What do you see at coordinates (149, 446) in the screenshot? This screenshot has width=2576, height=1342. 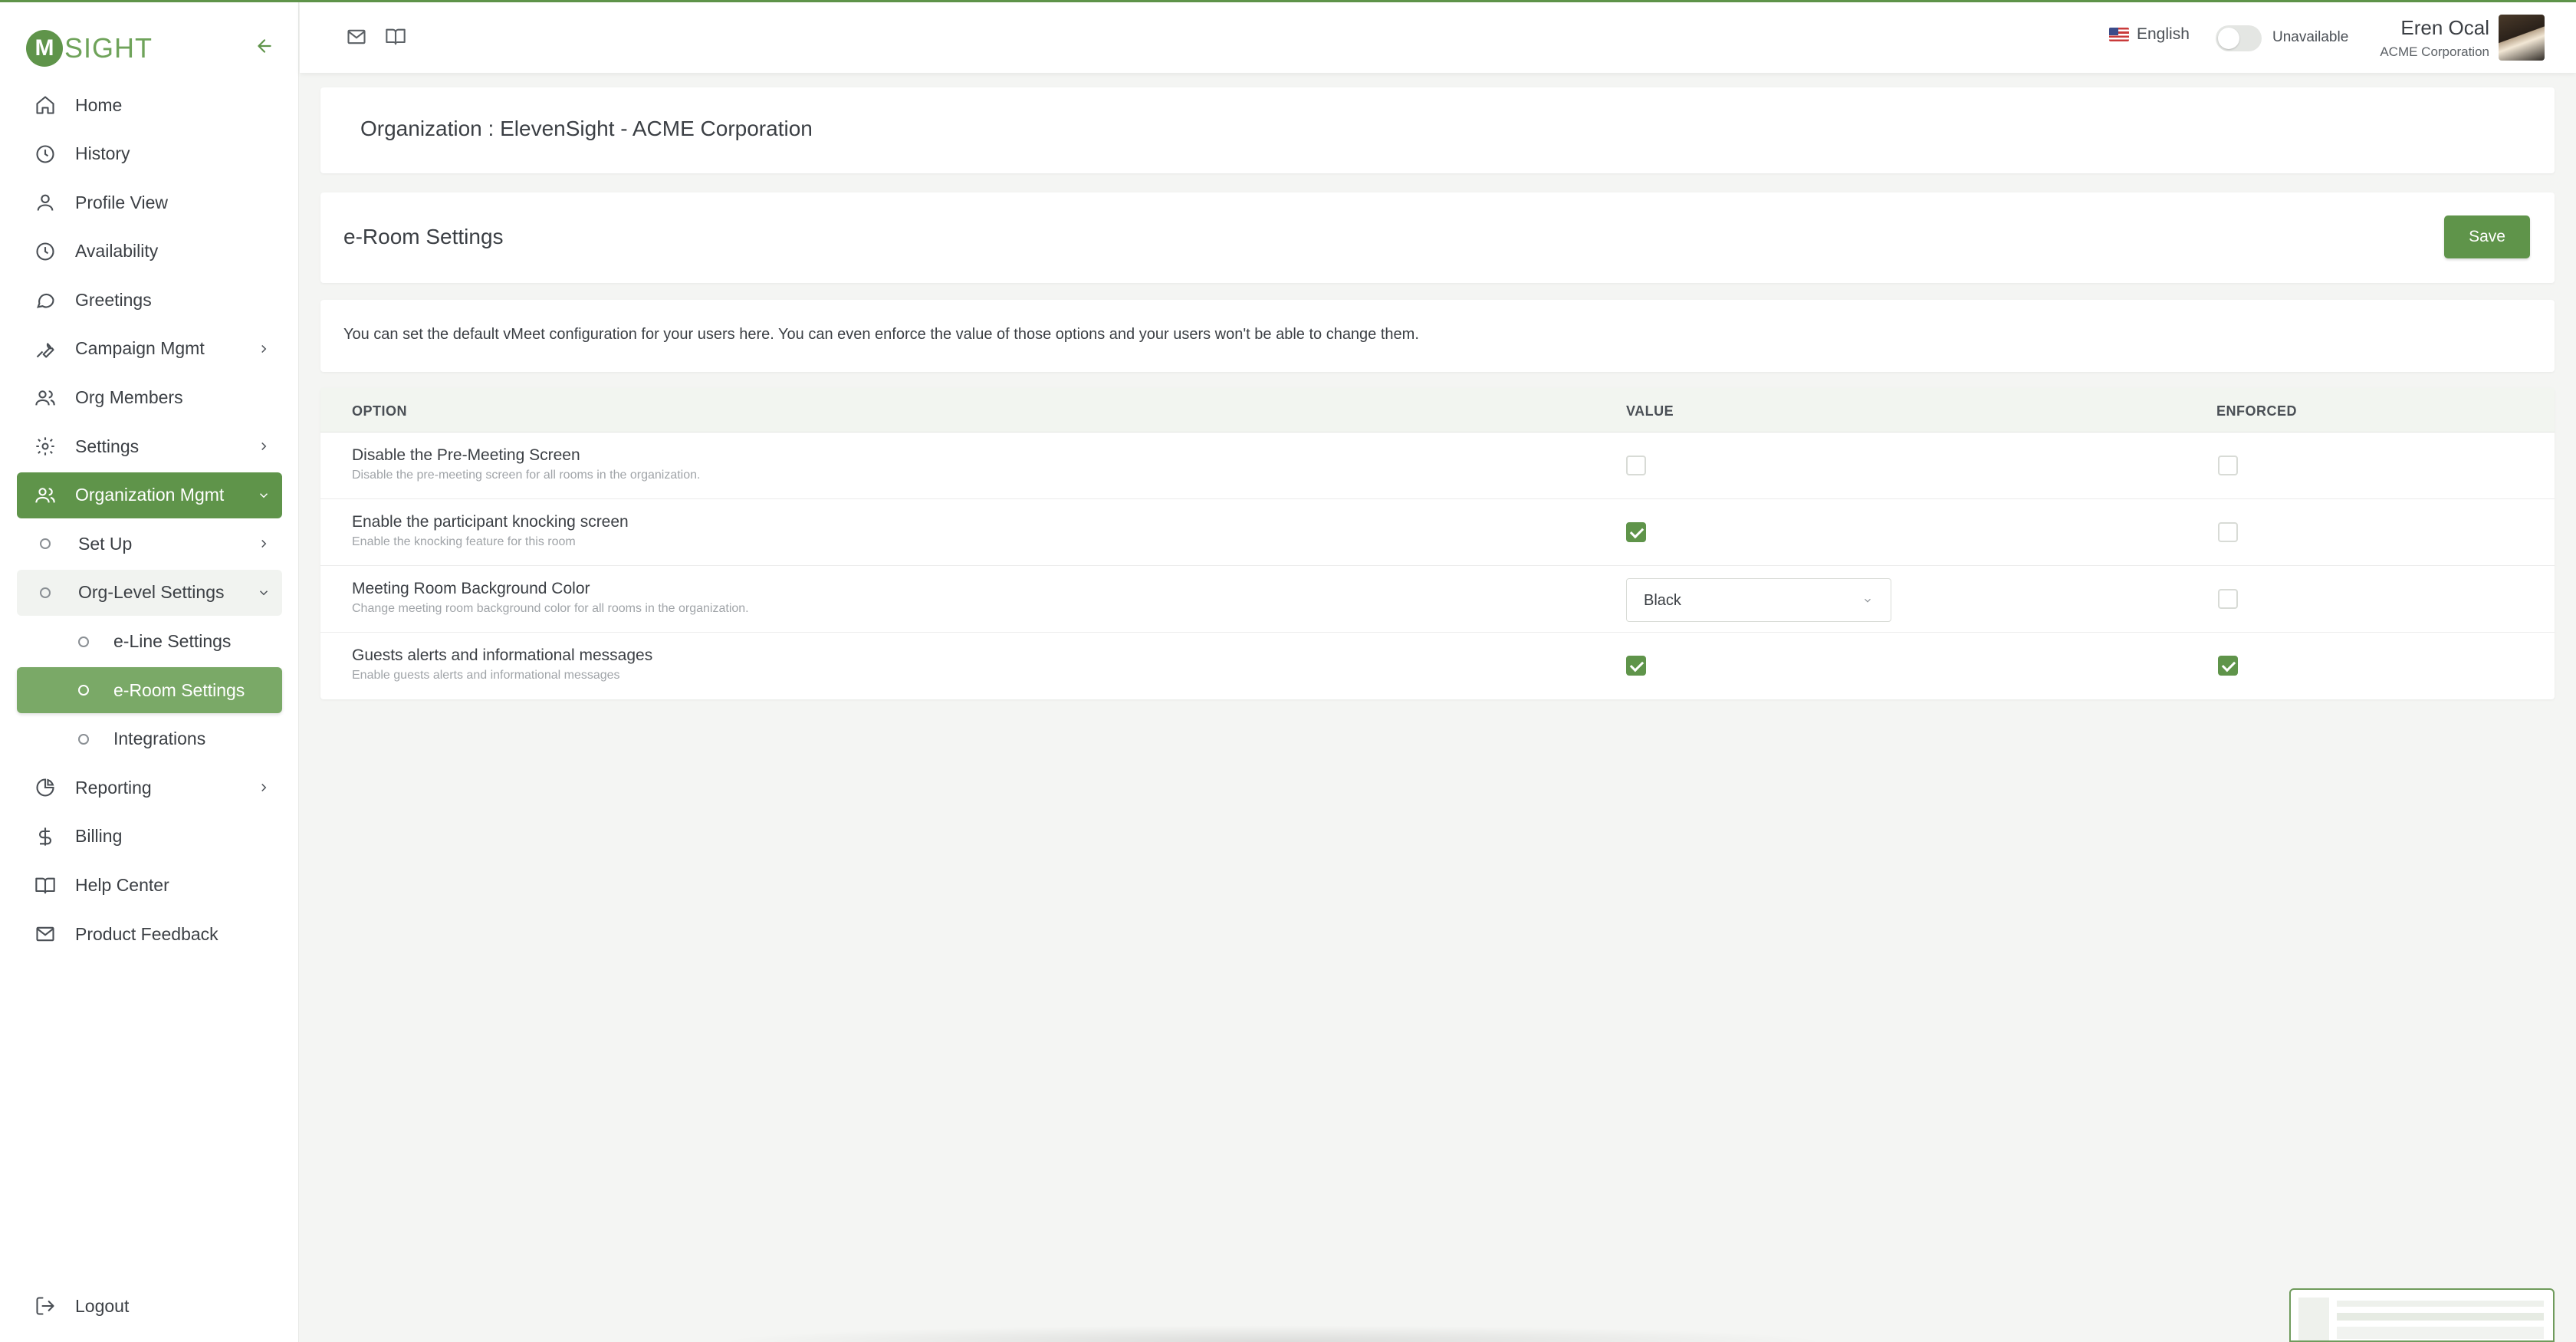 I see `sidebar-item-settings: Settings` at bounding box center [149, 446].